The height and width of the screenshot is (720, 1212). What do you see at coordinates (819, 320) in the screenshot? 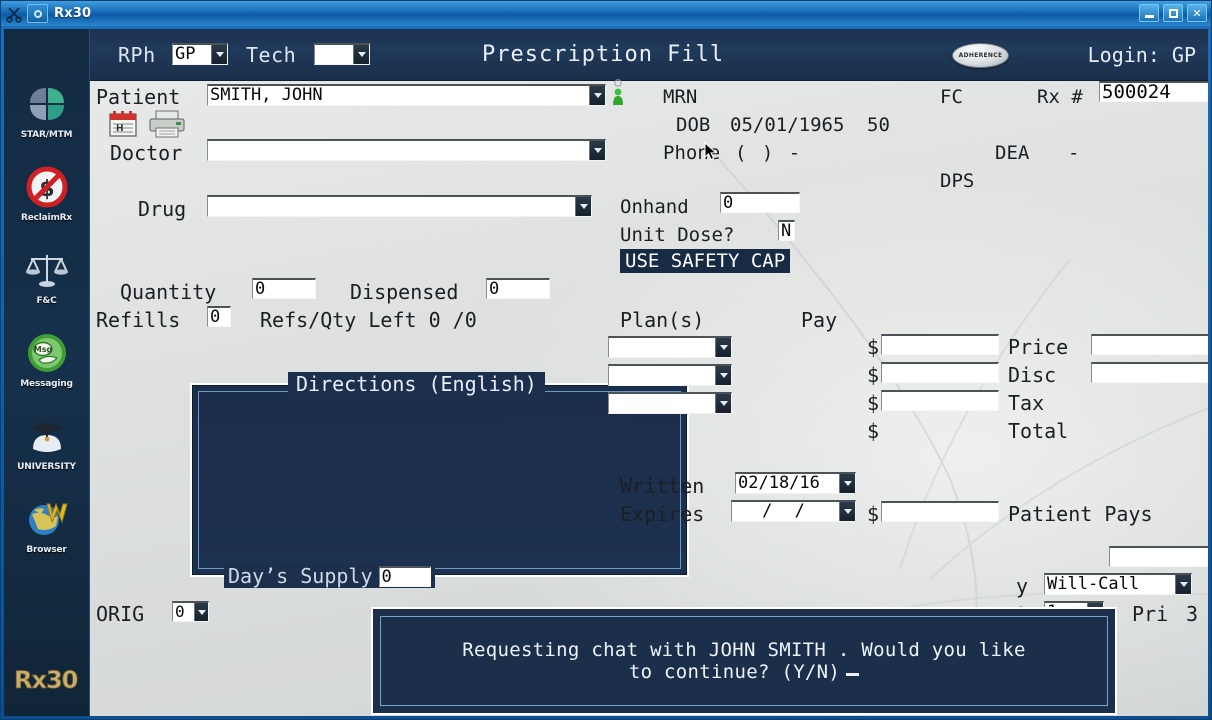
I see `pay-label: Pay` at bounding box center [819, 320].